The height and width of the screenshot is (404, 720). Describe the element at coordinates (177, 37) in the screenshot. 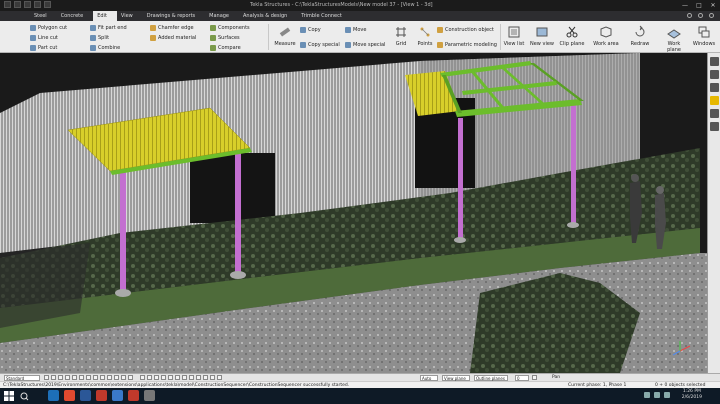

I see `added-material-label: Added material` at that location.